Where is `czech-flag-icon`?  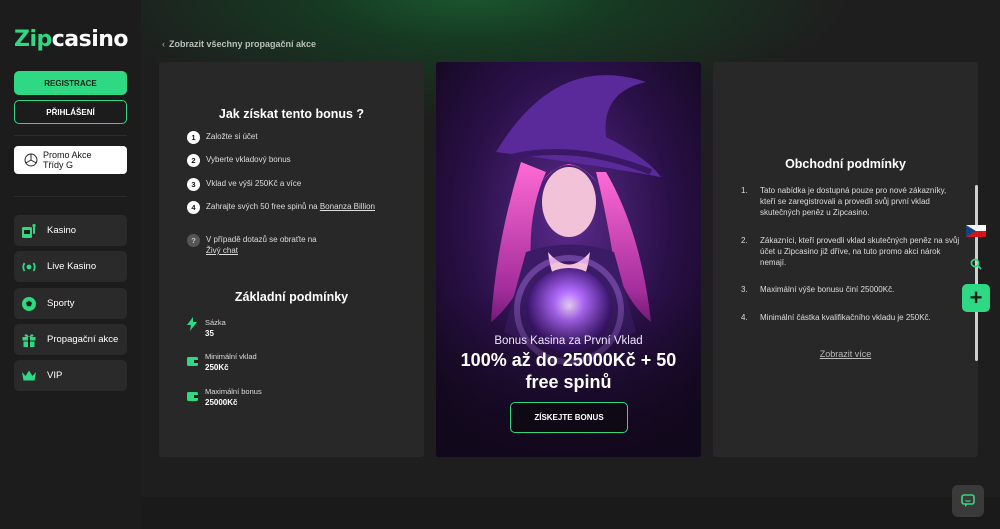
czech-flag-icon is located at coordinates (976, 231).